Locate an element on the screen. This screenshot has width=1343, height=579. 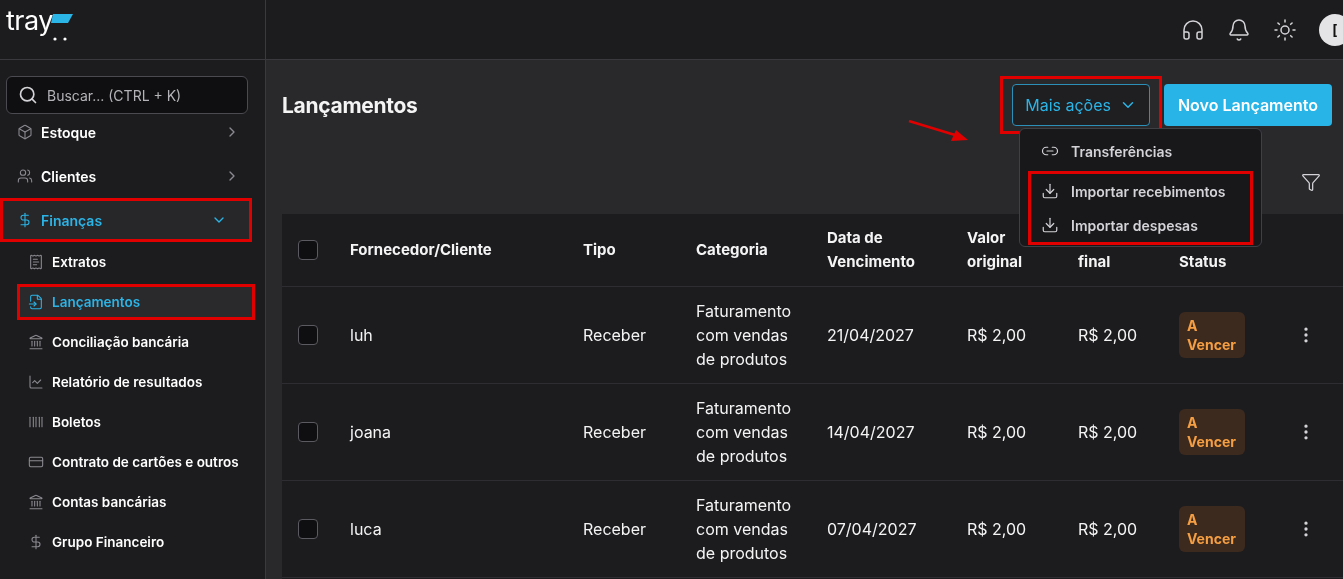
chart-icon is located at coordinates (36, 382).